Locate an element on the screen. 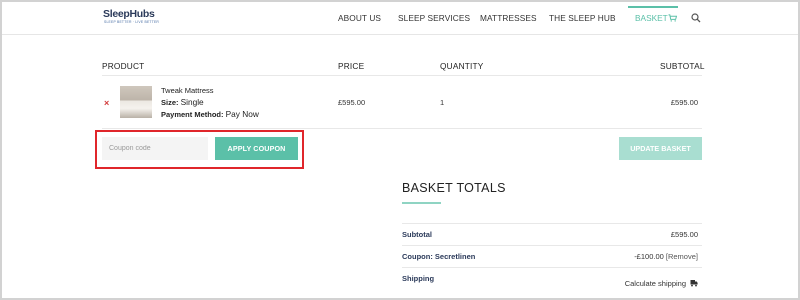  truck-icon is located at coordinates (694, 283).